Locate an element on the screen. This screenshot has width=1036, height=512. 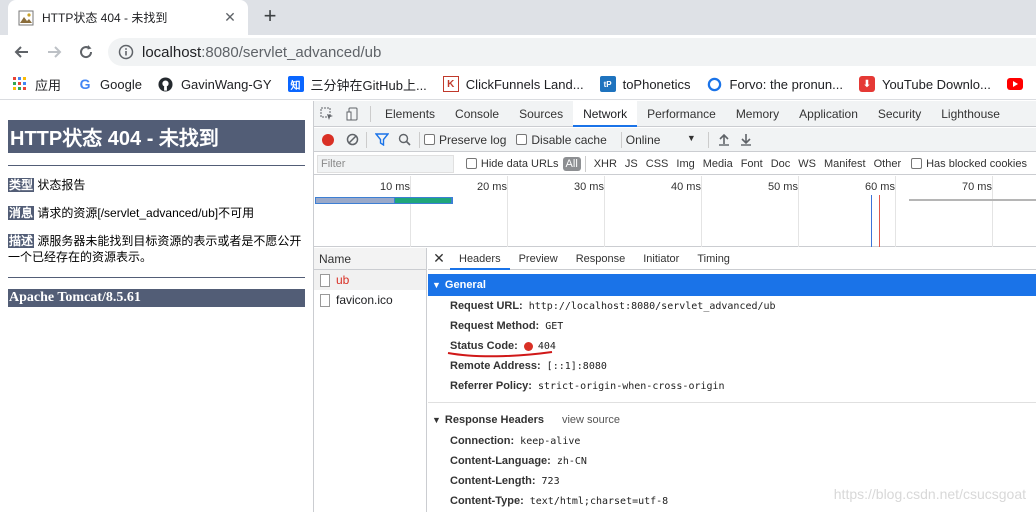
zhihu-icon: 知 is located at coordinates (295, 84).